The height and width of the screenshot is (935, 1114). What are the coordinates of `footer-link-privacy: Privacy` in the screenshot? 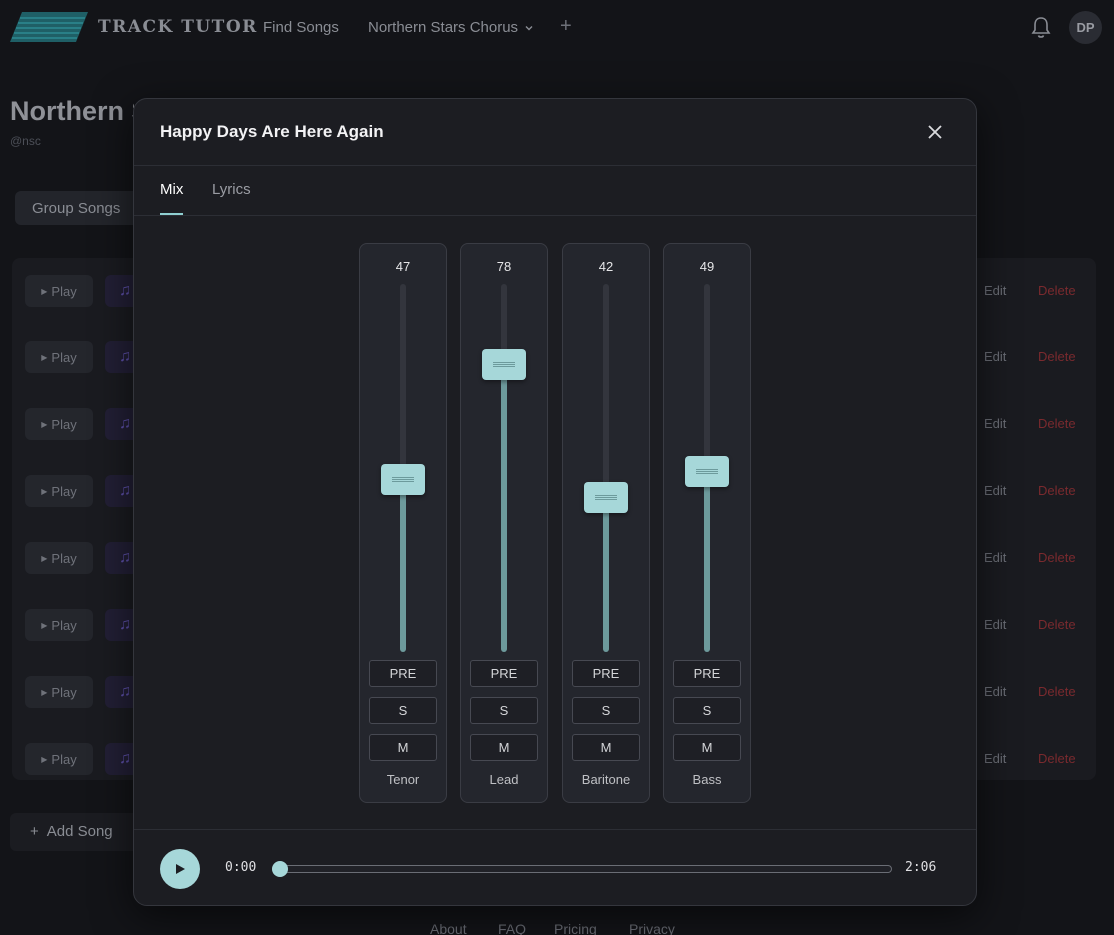 It's located at (652, 928).